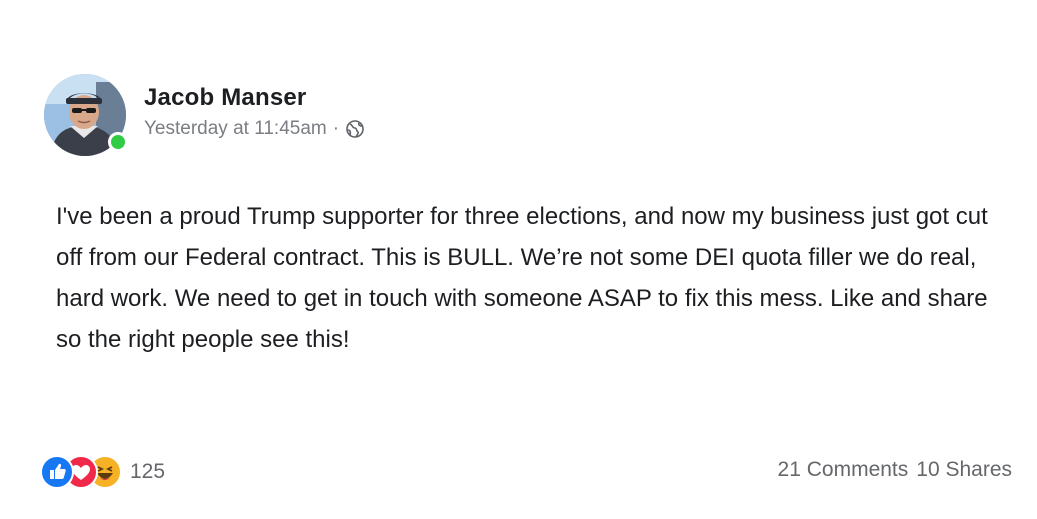 Image resolution: width=1037 pixels, height=519 pixels. I want to click on globe-icon, so click(355, 129).